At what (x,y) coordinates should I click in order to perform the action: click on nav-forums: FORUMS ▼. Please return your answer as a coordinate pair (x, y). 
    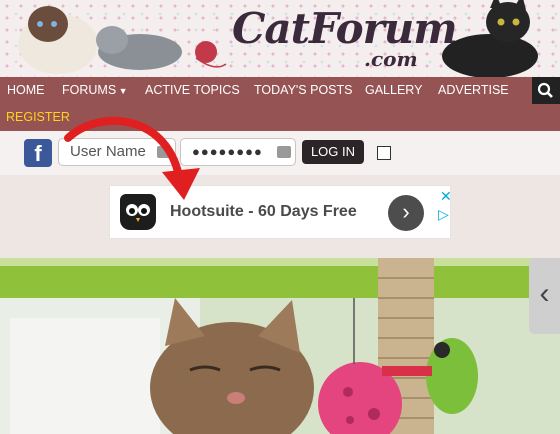
    Looking at the image, I should click on (95, 90).